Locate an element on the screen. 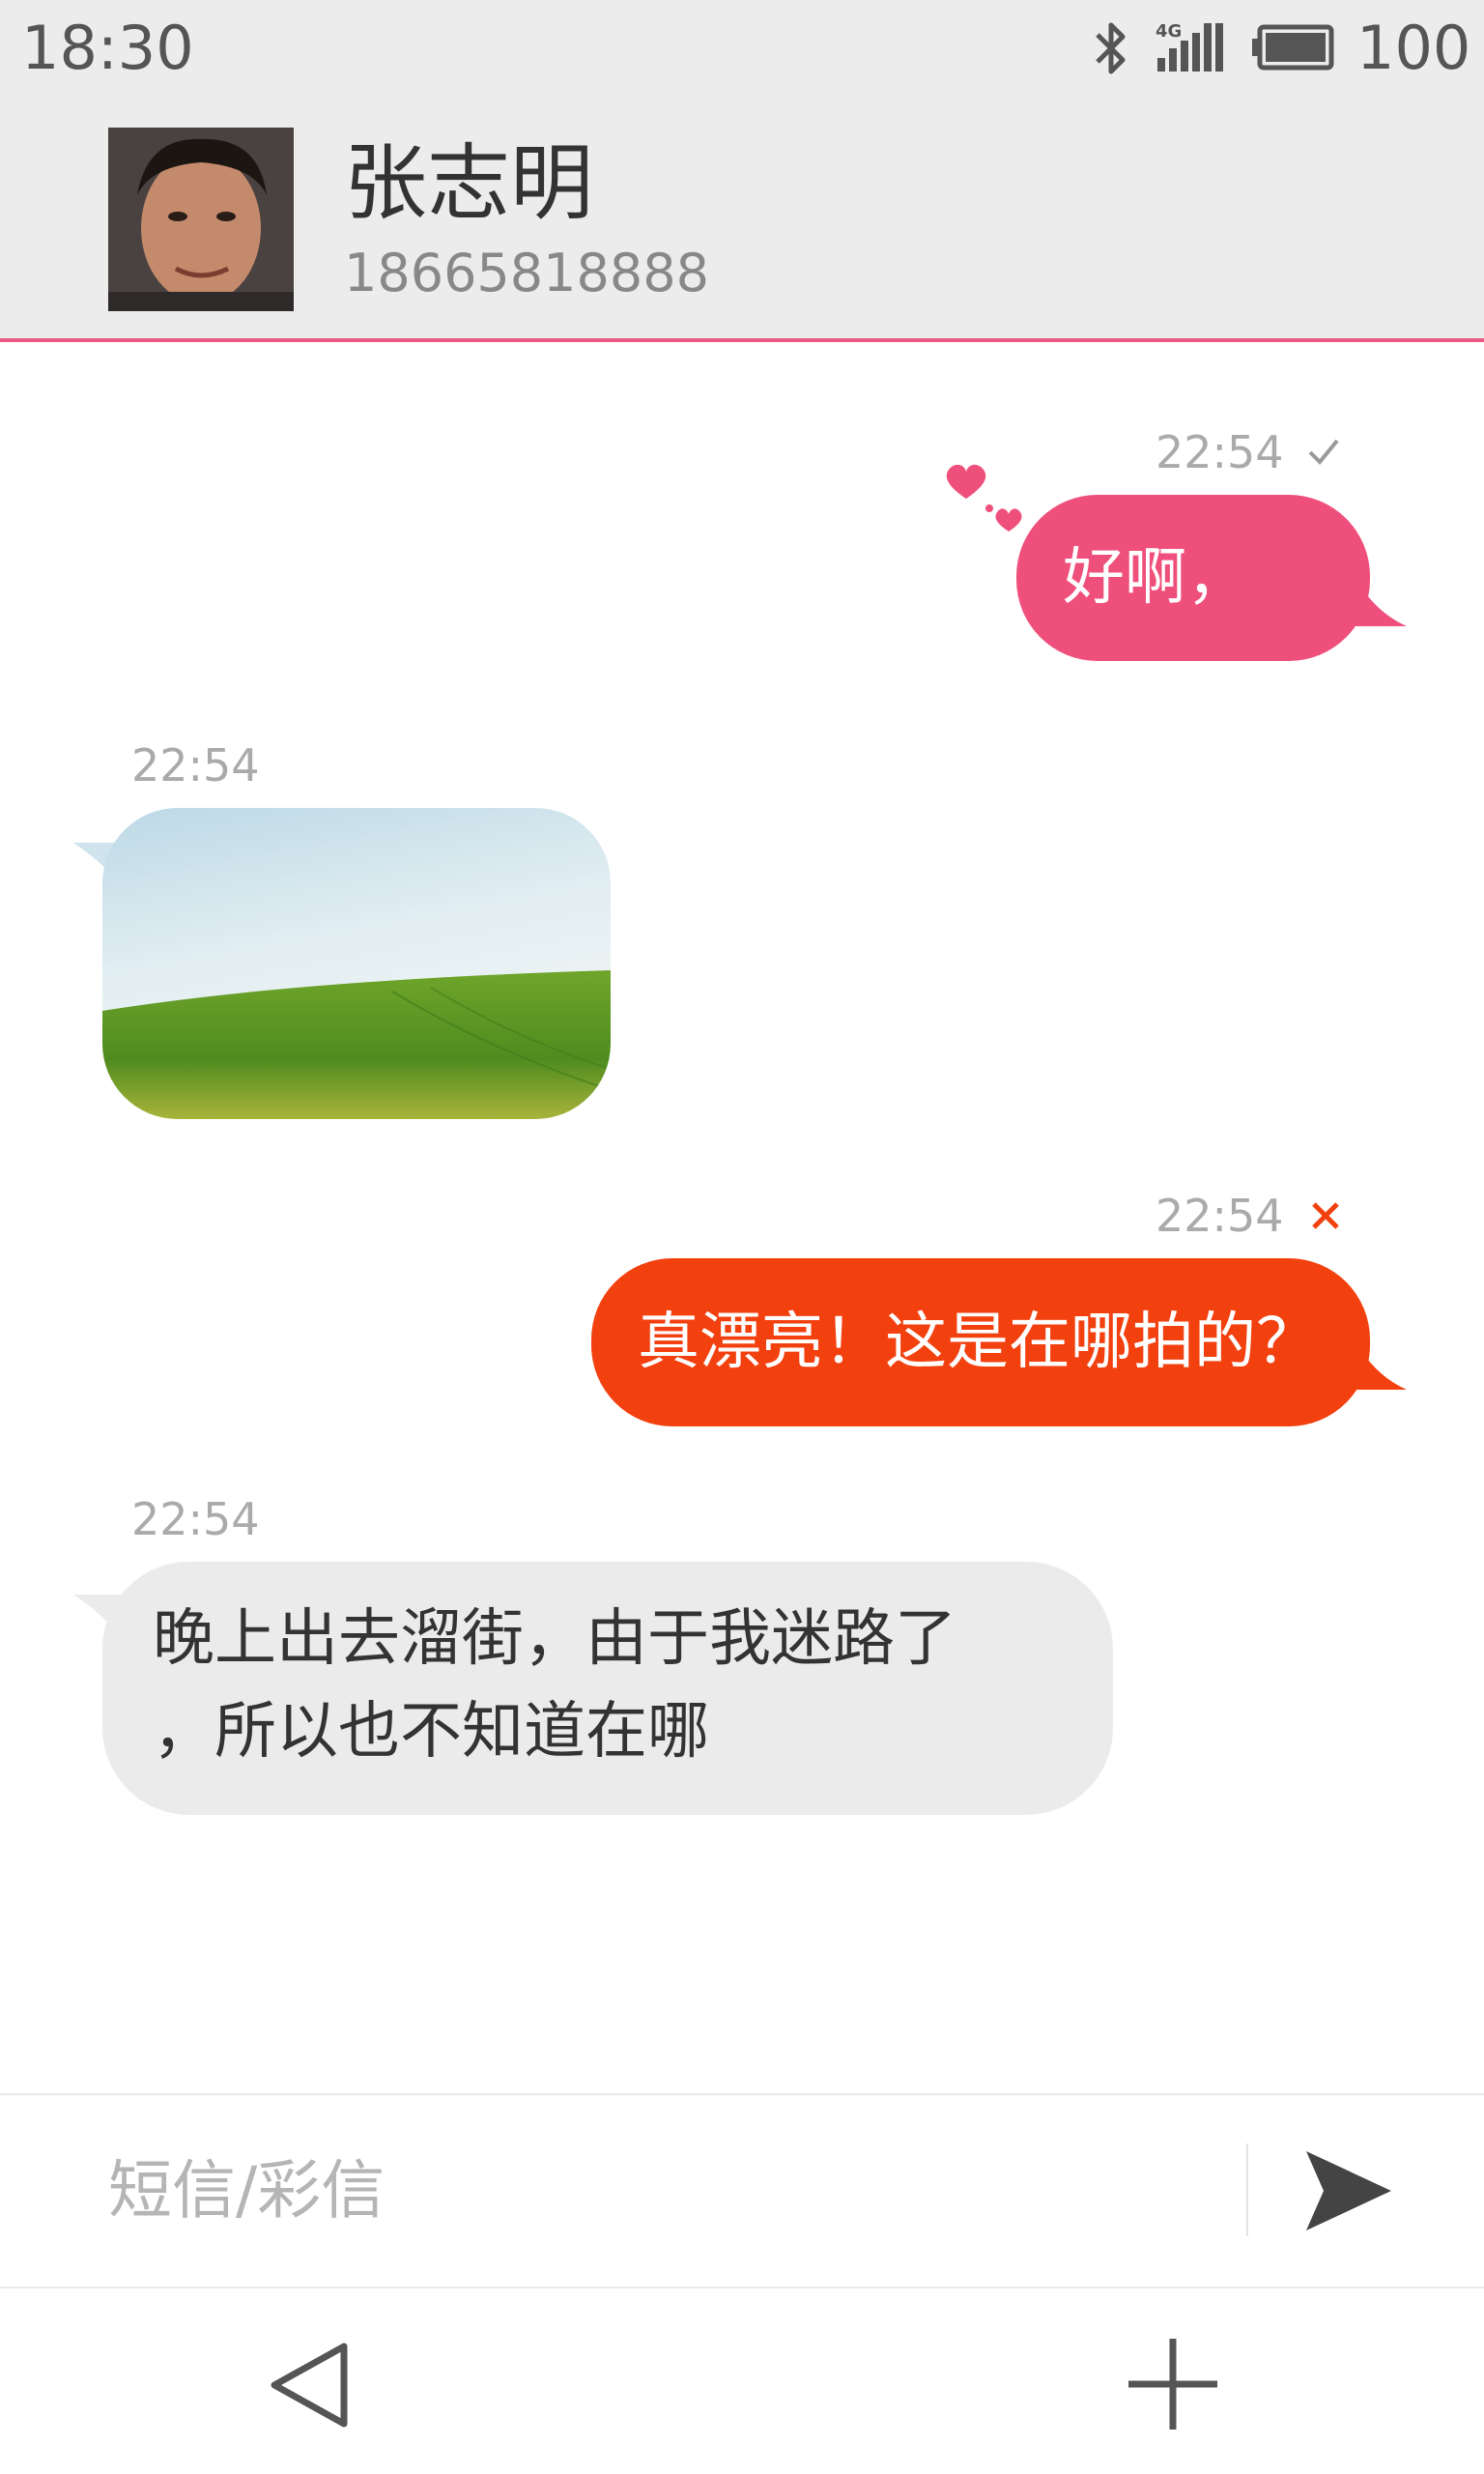 The height and width of the screenshot is (2474, 1484). send-failed-icon is located at coordinates (1325, 1216).